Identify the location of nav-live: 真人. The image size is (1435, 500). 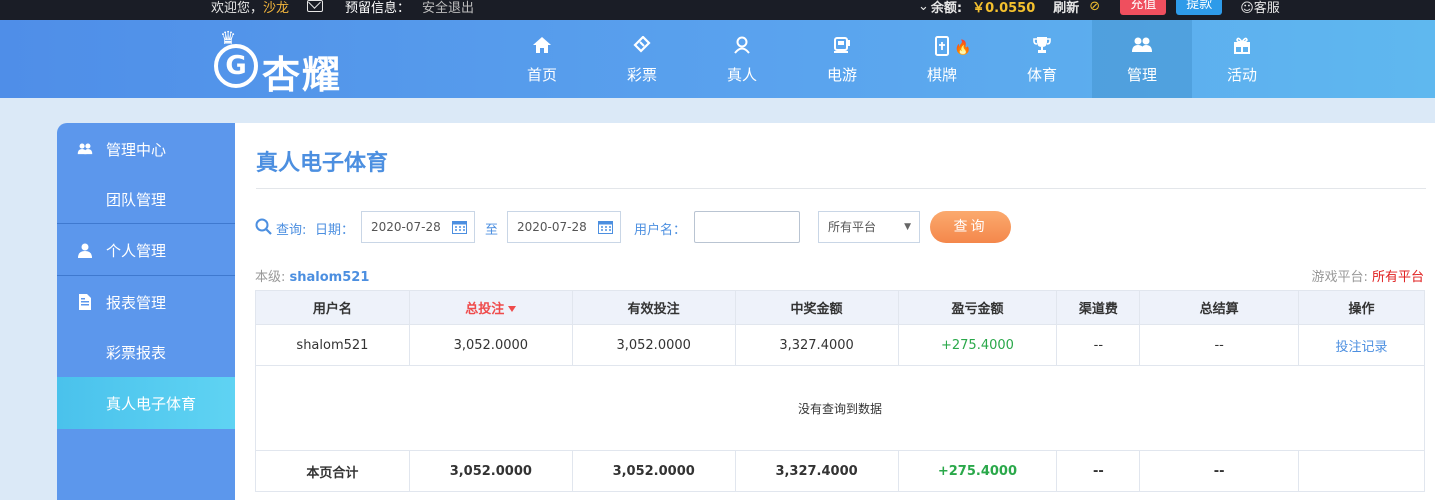
(742, 59).